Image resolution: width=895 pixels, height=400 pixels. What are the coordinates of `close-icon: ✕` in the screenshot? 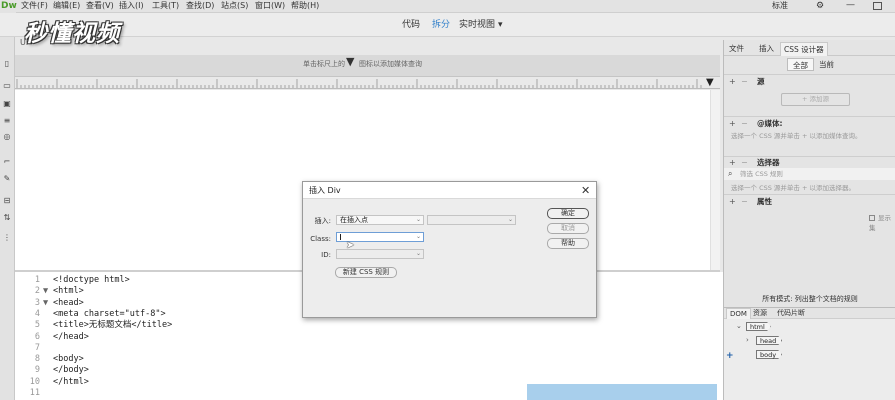 It's located at (585, 190).